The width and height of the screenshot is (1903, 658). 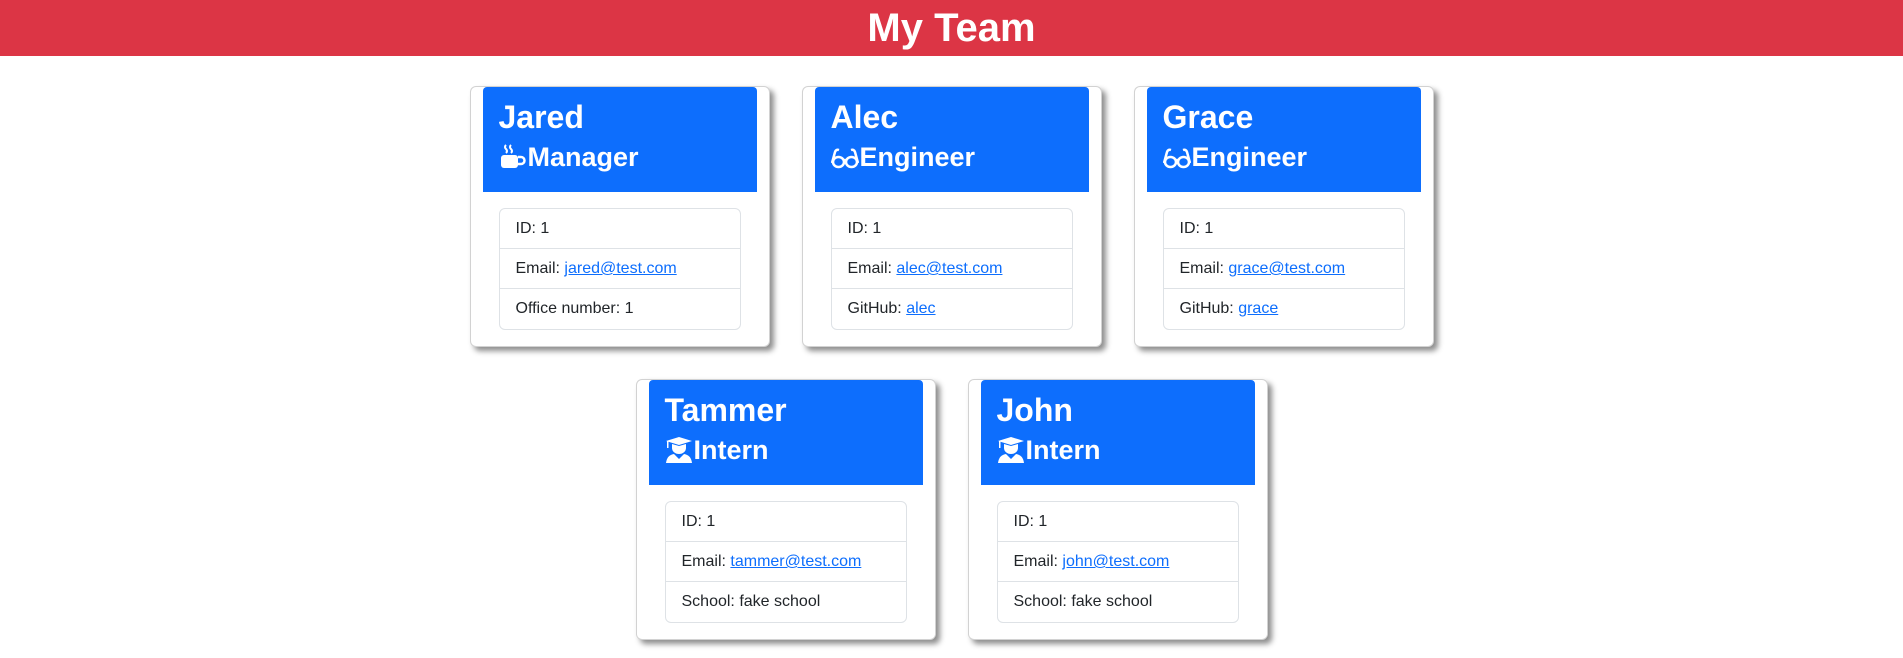 What do you see at coordinates (952, 309) in the screenshot?
I see `github-item: GitHub: alec` at bounding box center [952, 309].